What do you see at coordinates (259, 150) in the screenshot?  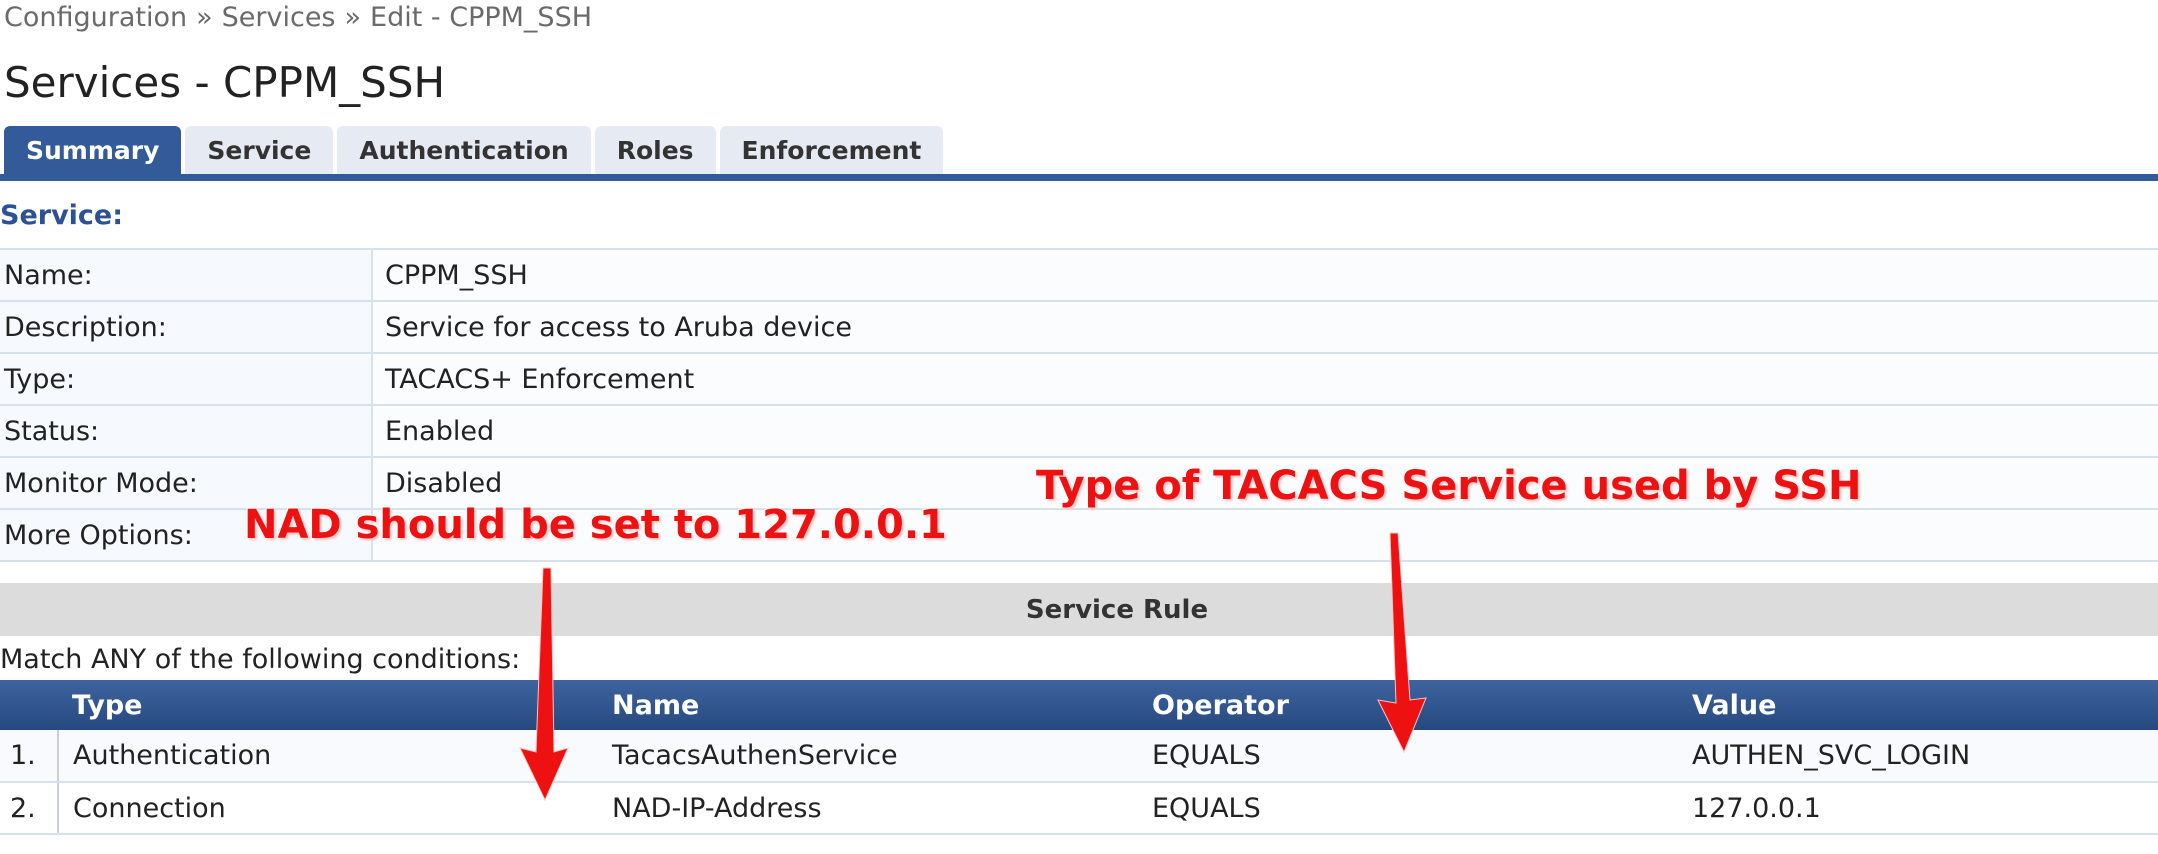 I see `tab-service: Service` at bounding box center [259, 150].